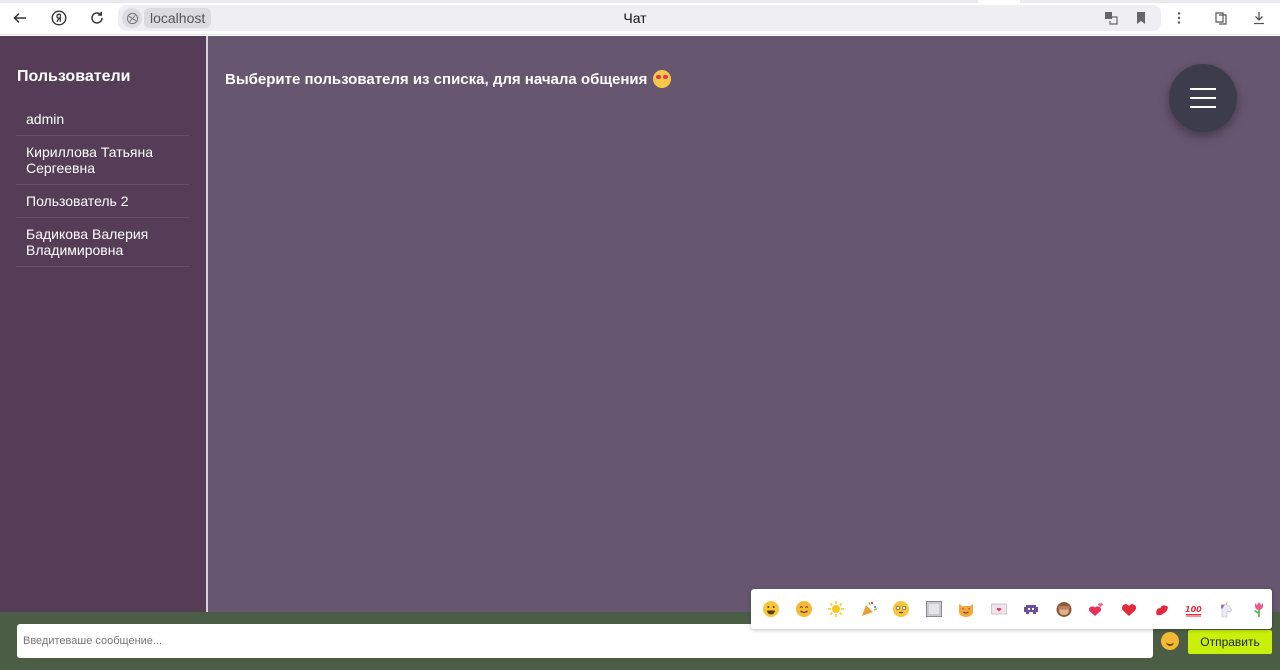  What do you see at coordinates (1230, 642) in the screenshot?
I see `send-button: Отправить` at bounding box center [1230, 642].